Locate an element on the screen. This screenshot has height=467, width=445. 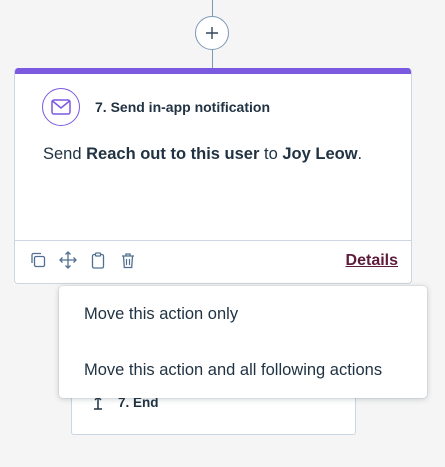
move-button is located at coordinates (68, 260).